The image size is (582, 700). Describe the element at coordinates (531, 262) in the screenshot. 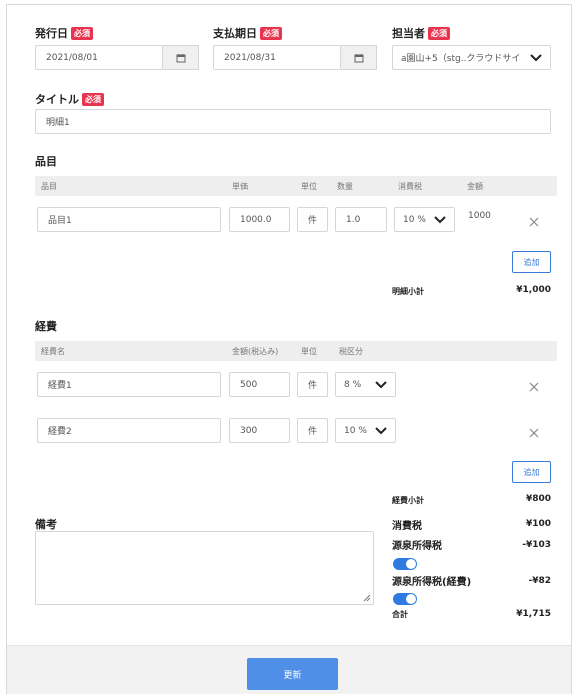

I see `add-item-button: 追加` at that location.